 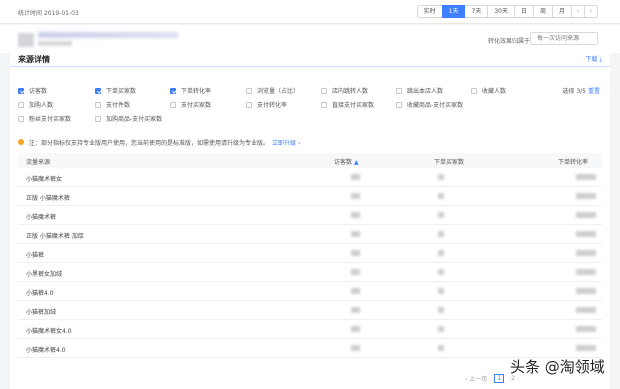 What do you see at coordinates (48, 198) in the screenshot?
I see `source-name: 正版 小猫魔术裤` at bounding box center [48, 198].